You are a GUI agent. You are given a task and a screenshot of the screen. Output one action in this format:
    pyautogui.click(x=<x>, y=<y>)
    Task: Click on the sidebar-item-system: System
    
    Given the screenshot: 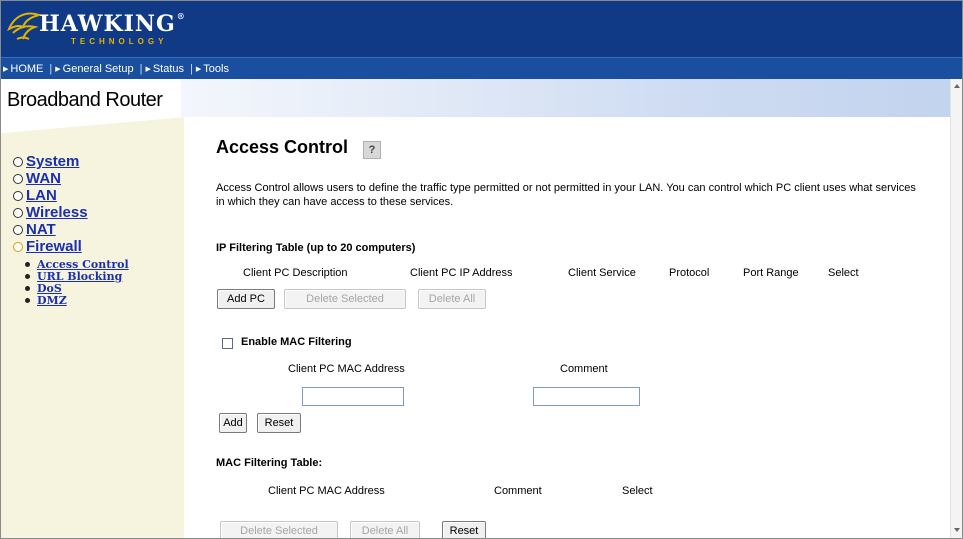 What is the action you would take?
    pyautogui.click(x=71, y=161)
    